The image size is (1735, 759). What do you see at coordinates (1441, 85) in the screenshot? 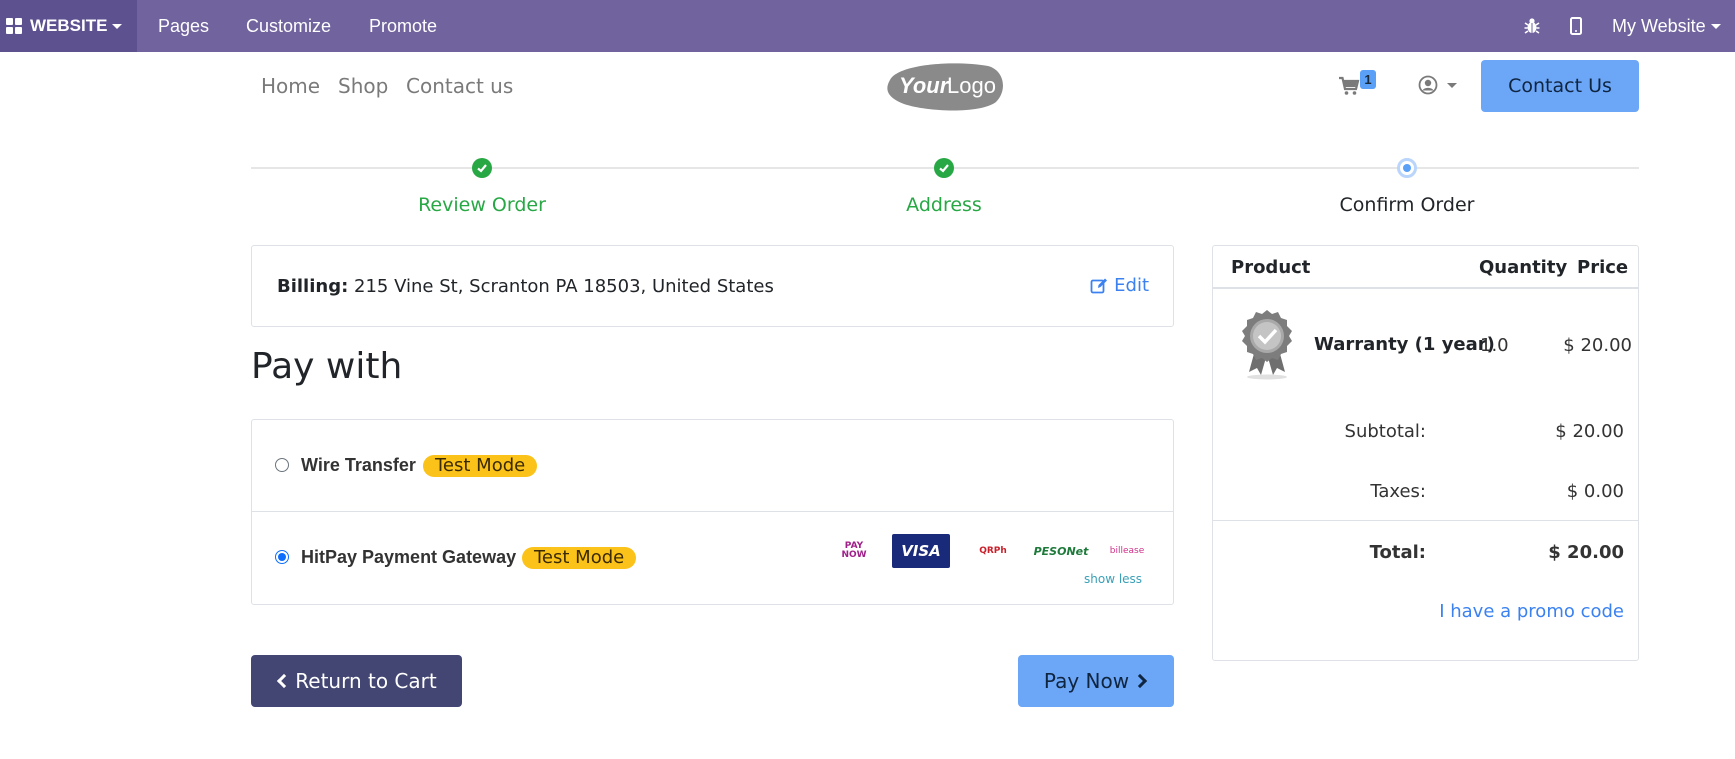
I see `user-menu` at bounding box center [1441, 85].